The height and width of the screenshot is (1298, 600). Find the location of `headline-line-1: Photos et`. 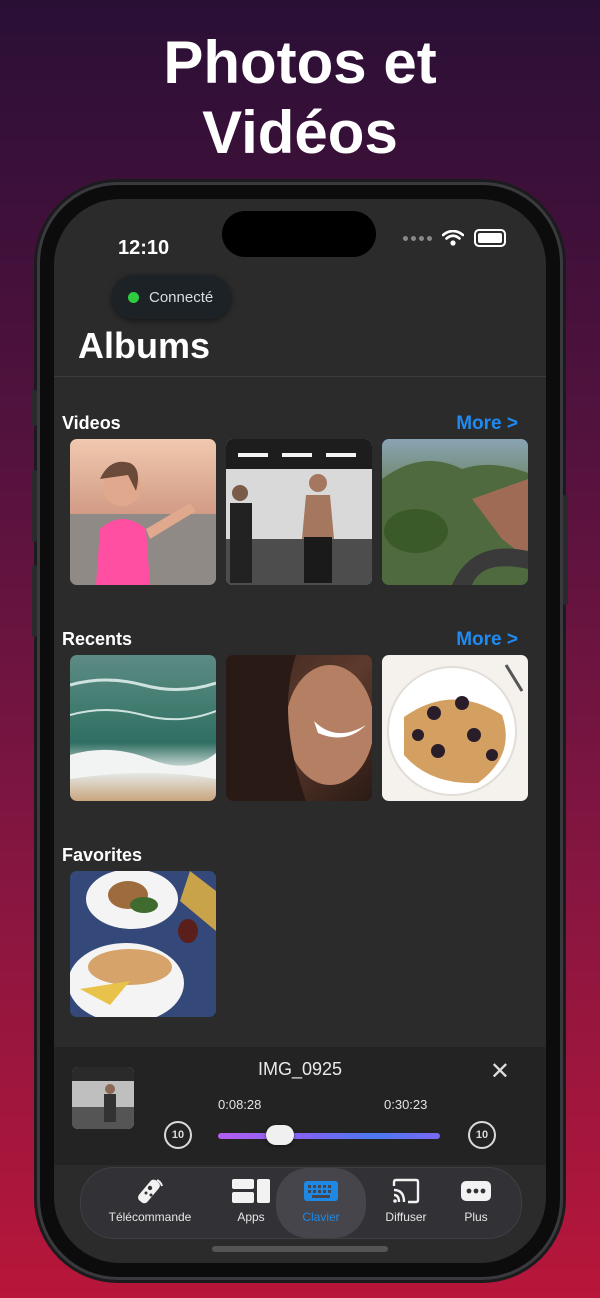

headline-line-1: Photos et is located at coordinates (300, 62).